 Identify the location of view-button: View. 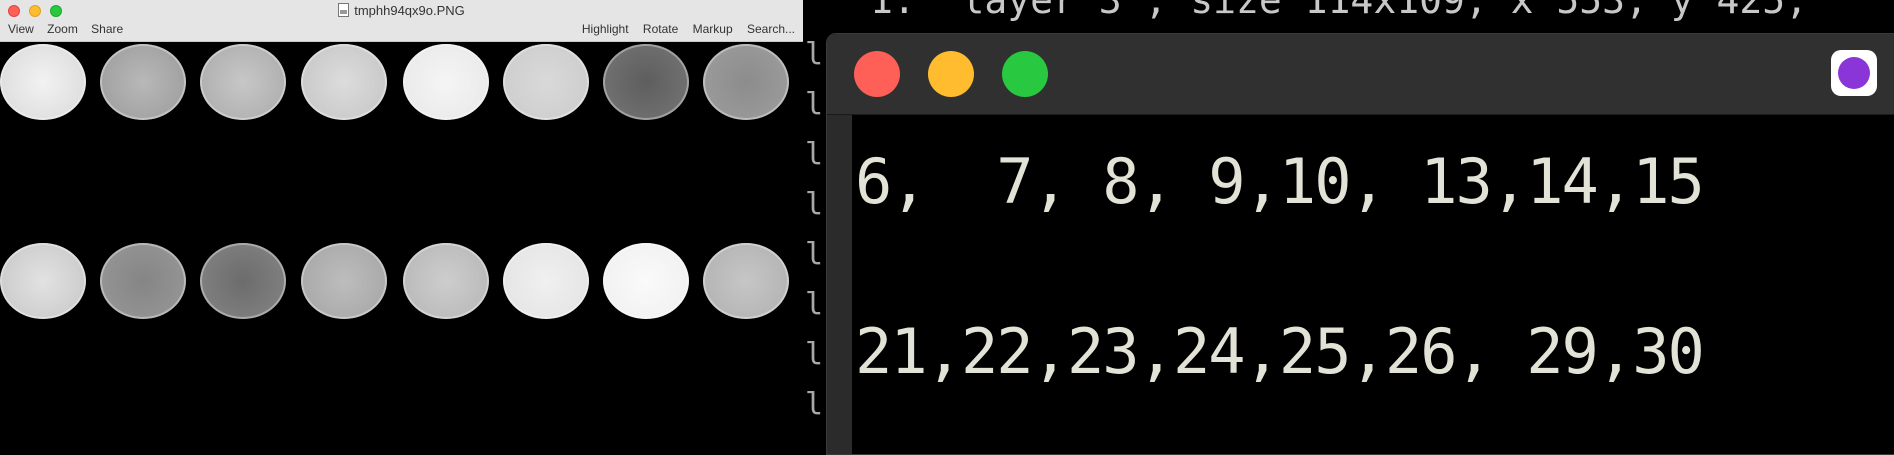
(21, 29).